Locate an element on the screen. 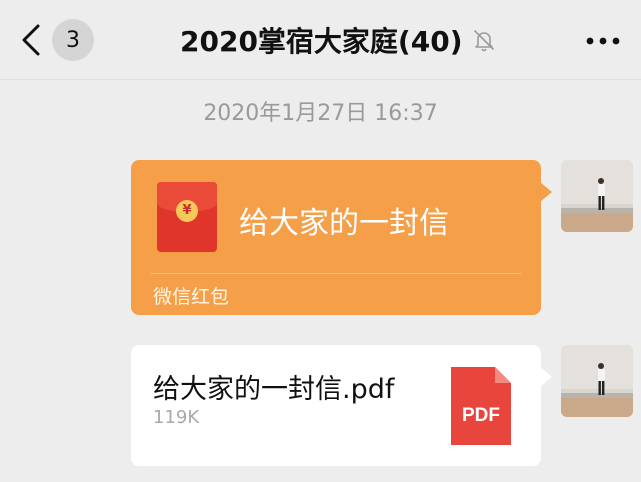  chevron-left-icon is located at coordinates (31, 40).